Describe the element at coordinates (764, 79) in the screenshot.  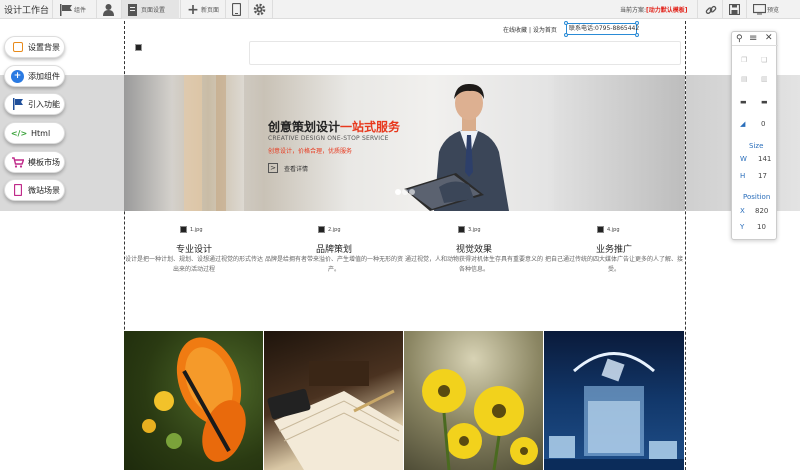
I see `trash-icon: ▥` at that location.